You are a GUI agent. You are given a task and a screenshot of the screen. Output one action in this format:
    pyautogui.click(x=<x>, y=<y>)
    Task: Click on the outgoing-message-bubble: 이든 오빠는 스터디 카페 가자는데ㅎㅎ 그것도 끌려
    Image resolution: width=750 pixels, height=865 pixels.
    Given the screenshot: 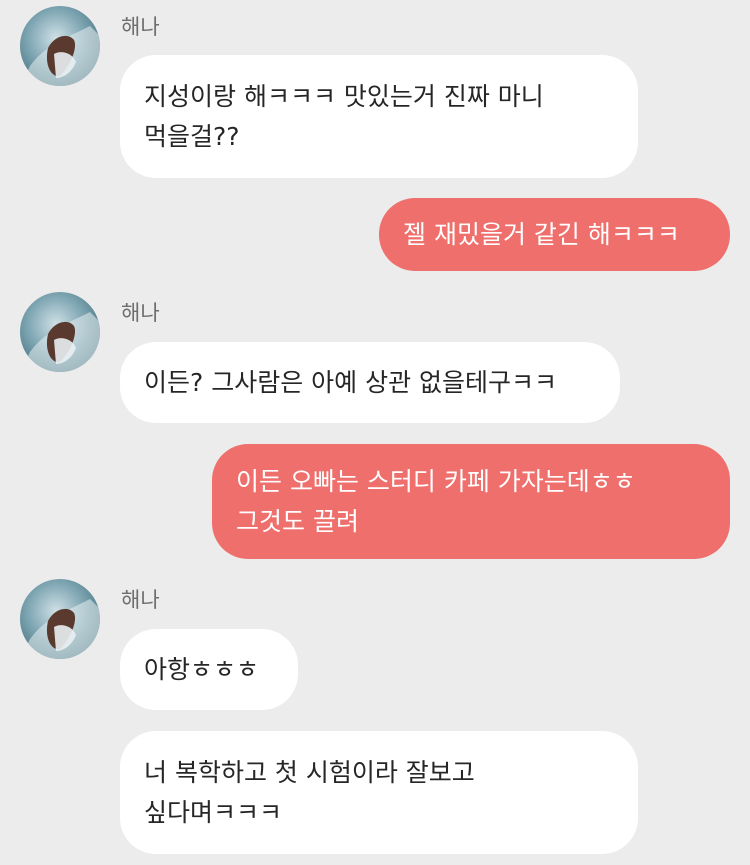 What is the action you would take?
    pyautogui.click(x=471, y=501)
    